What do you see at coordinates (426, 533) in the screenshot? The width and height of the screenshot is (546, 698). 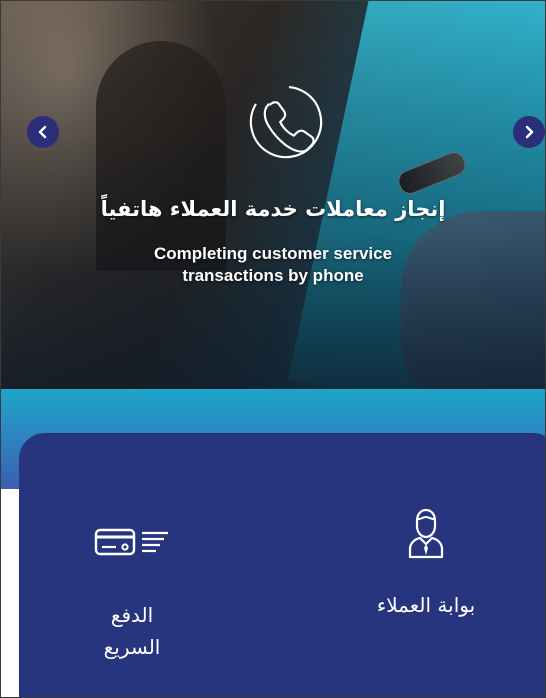 I see `customer-agent-icon` at bounding box center [426, 533].